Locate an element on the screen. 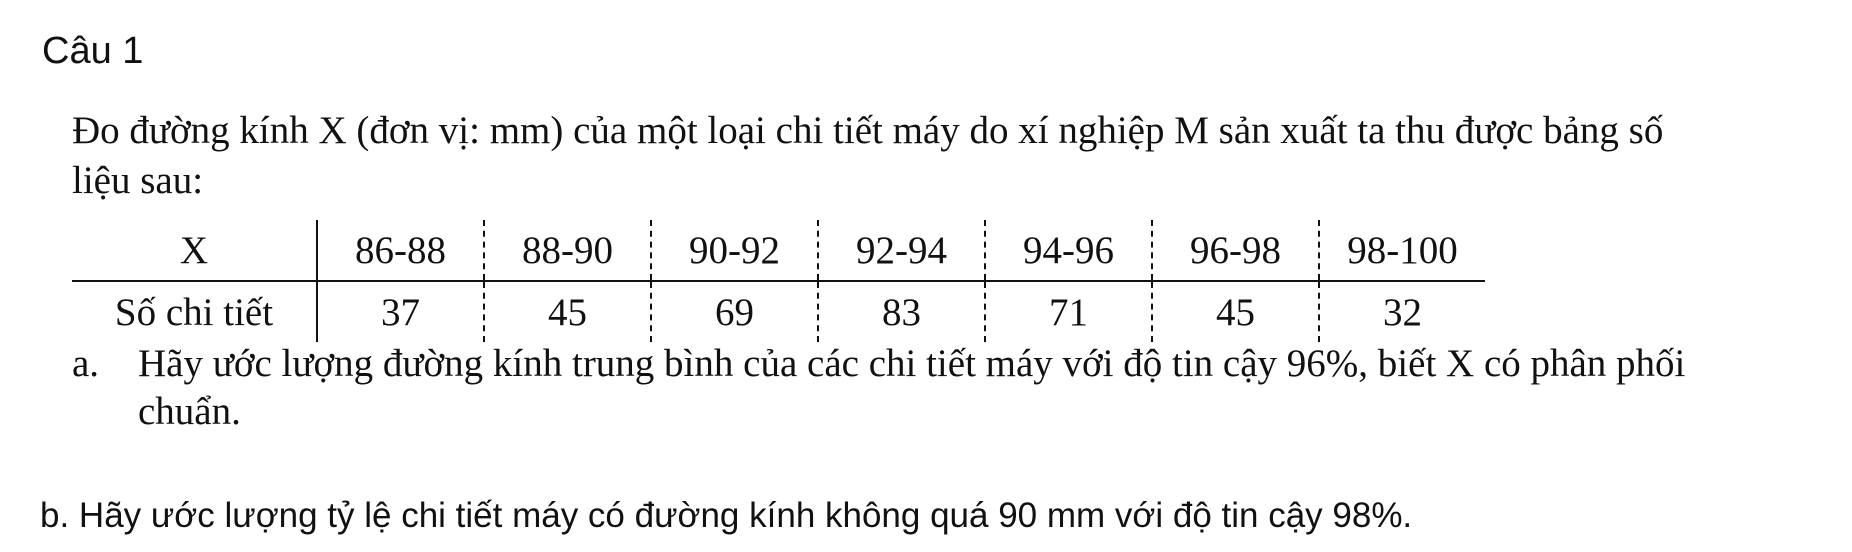  count-cell: 37 is located at coordinates (401, 311).